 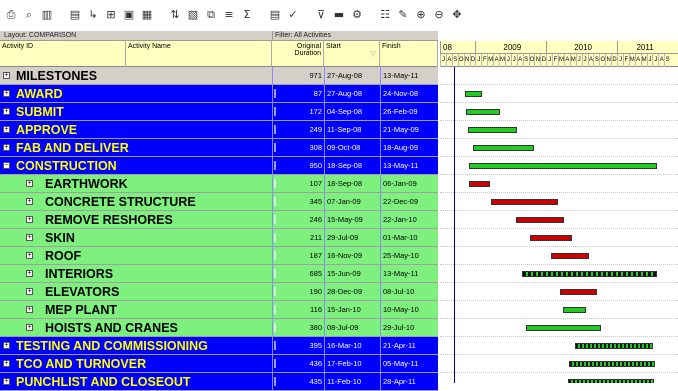 What do you see at coordinates (75, 14) in the screenshot?
I see `bars-icon: ▤` at bounding box center [75, 14].